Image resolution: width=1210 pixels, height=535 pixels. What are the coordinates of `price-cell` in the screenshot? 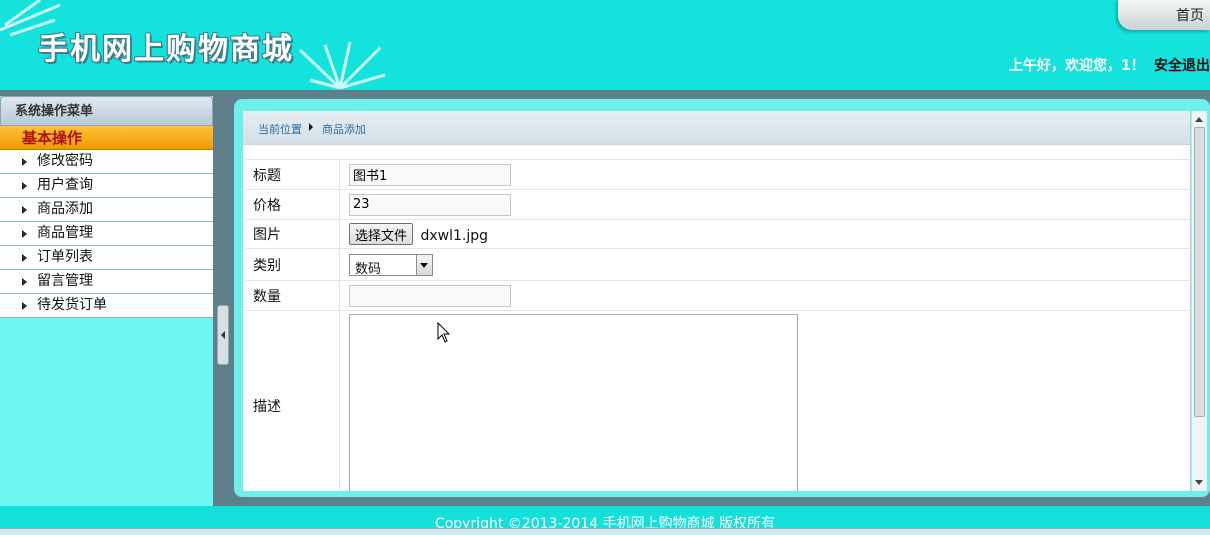 It's located at (764, 204).